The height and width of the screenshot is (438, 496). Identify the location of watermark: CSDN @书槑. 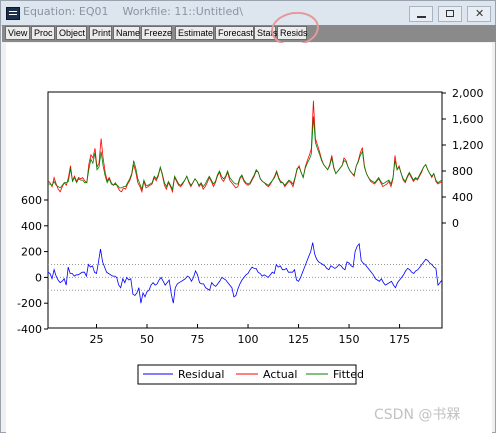
(417, 415).